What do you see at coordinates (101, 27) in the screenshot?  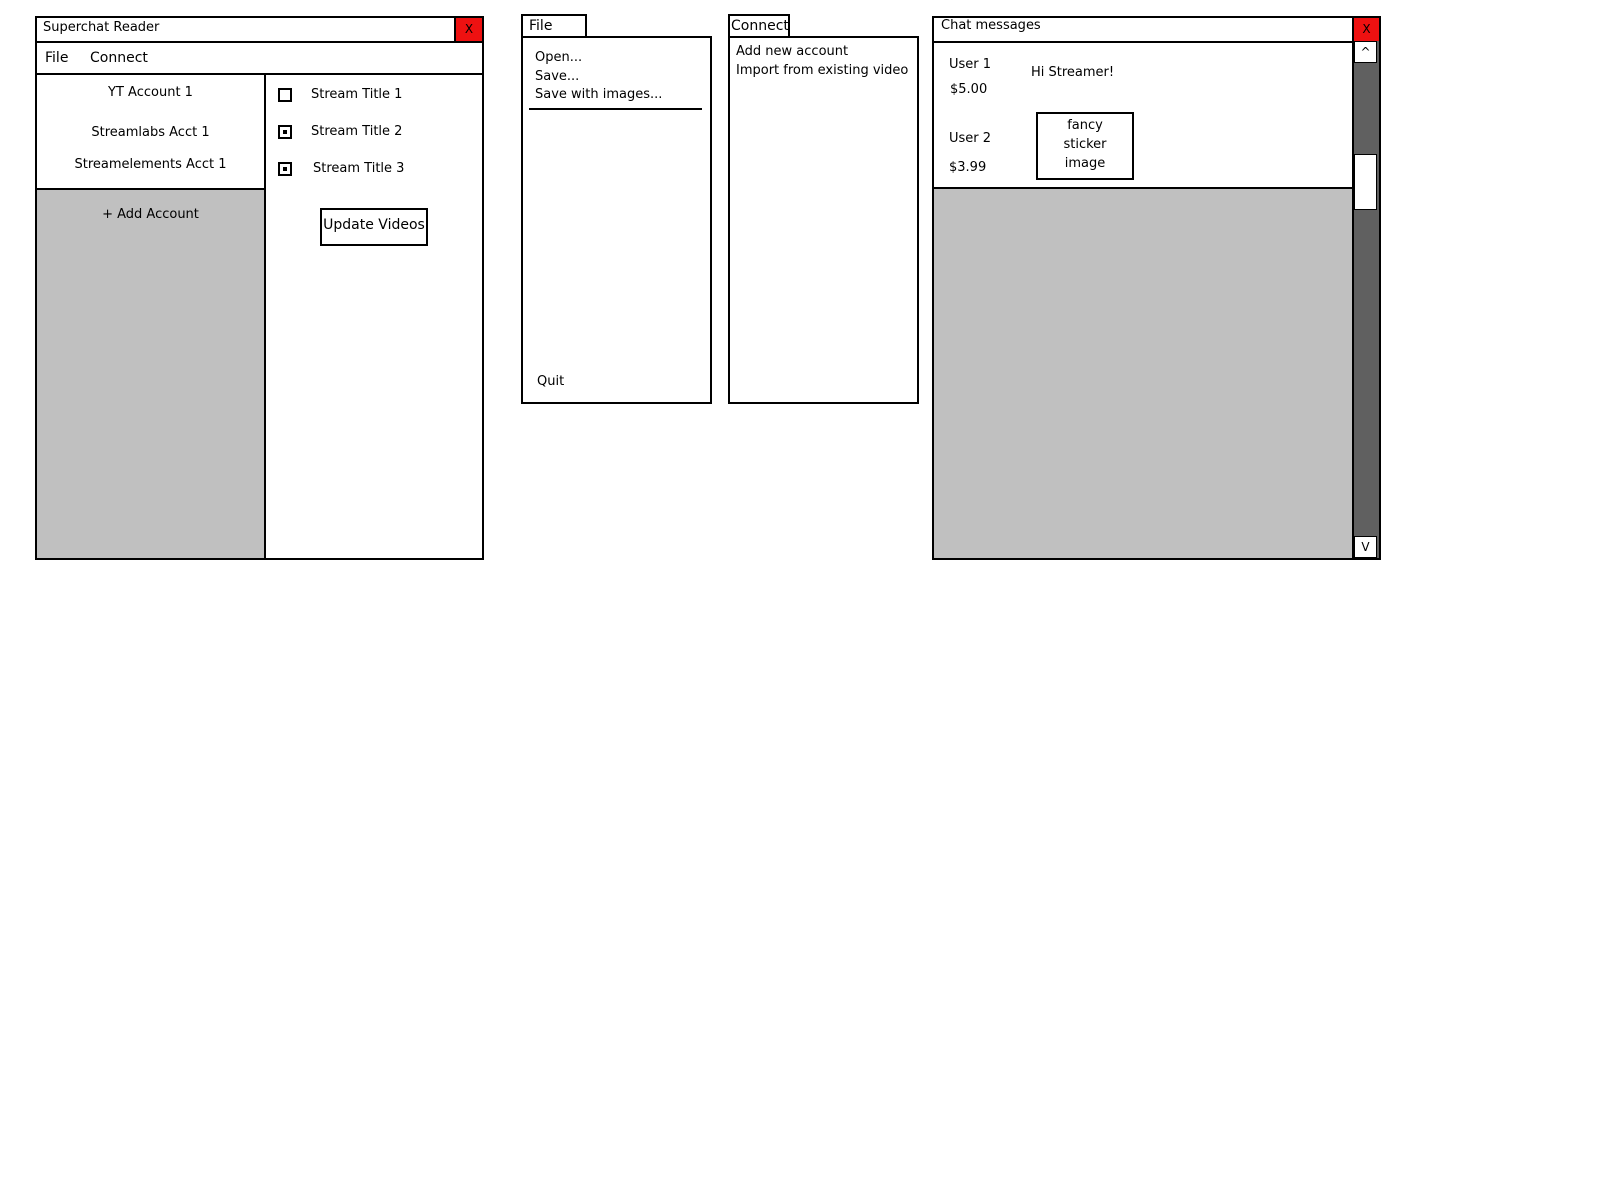 I see `window-title: Superchat Reader` at bounding box center [101, 27].